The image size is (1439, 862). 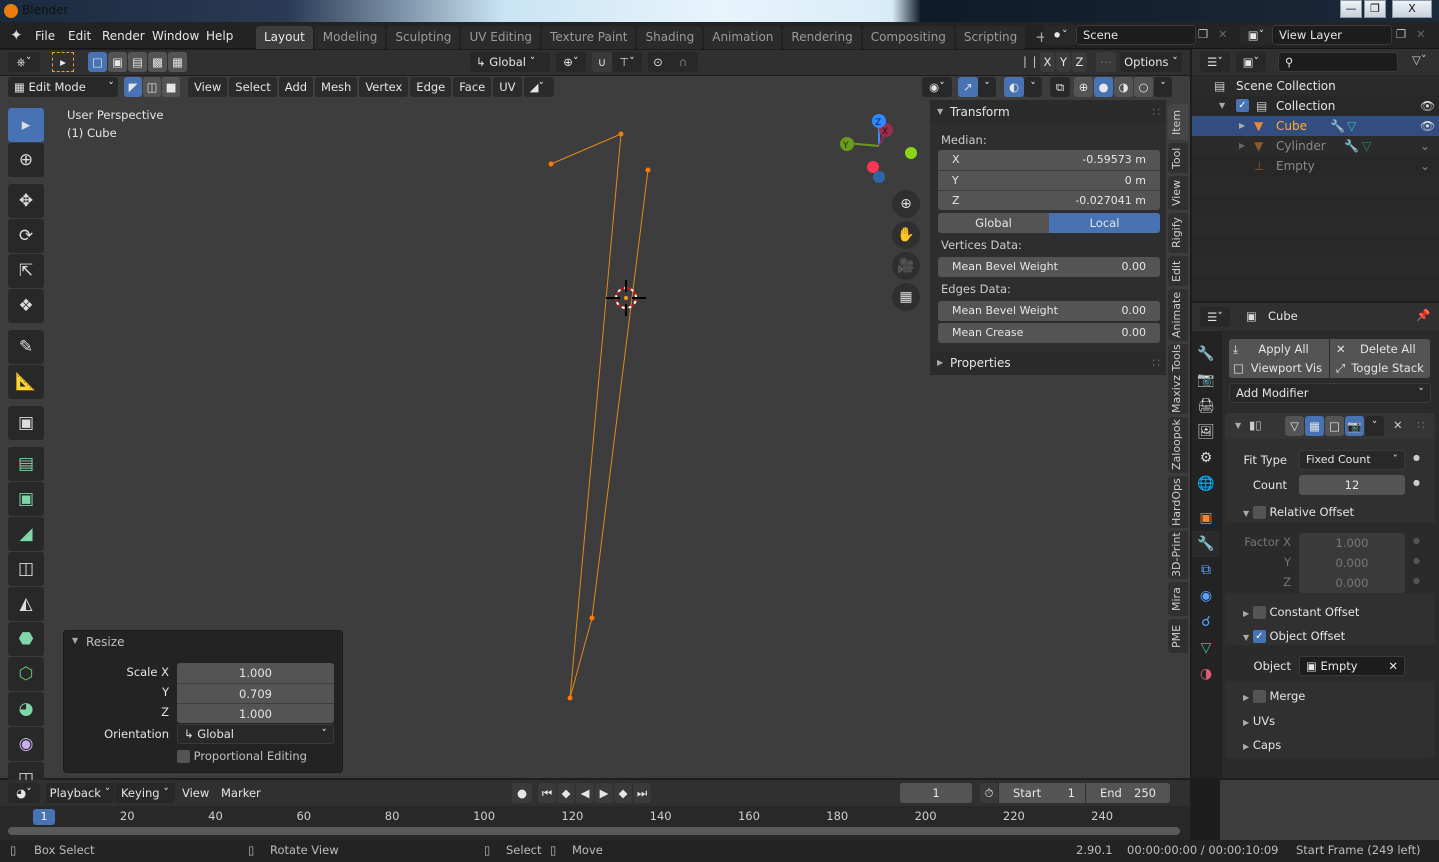 What do you see at coordinates (1048, 363) in the screenshot?
I see `properties-panel-header: ▶ Properties ∷` at bounding box center [1048, 363].